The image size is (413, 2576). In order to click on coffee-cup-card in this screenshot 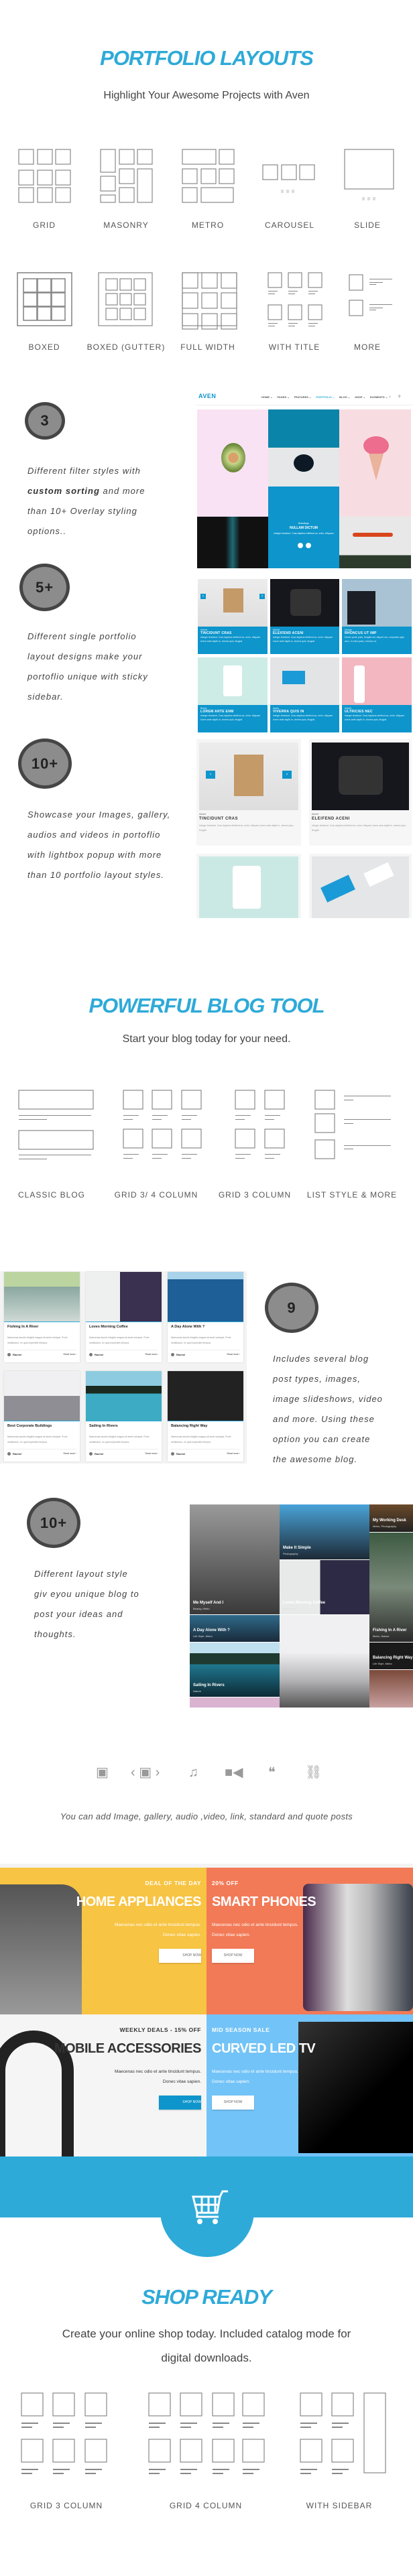, I will do `click(248, 886)`.